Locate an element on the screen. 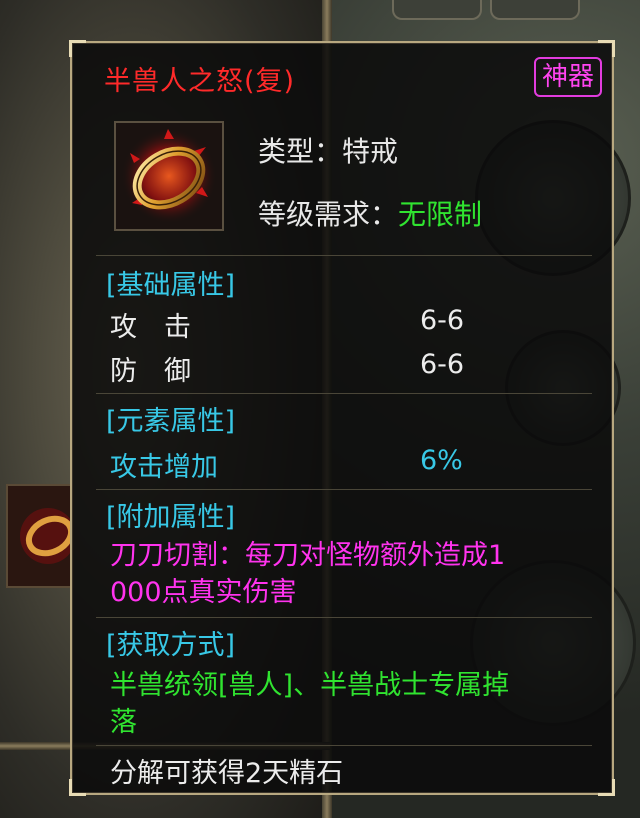 Image resolution: width=640 pixels, height=818 pixels. extra-attribute-line2: 000点真实伤害 is located at coordinates (203, 592).